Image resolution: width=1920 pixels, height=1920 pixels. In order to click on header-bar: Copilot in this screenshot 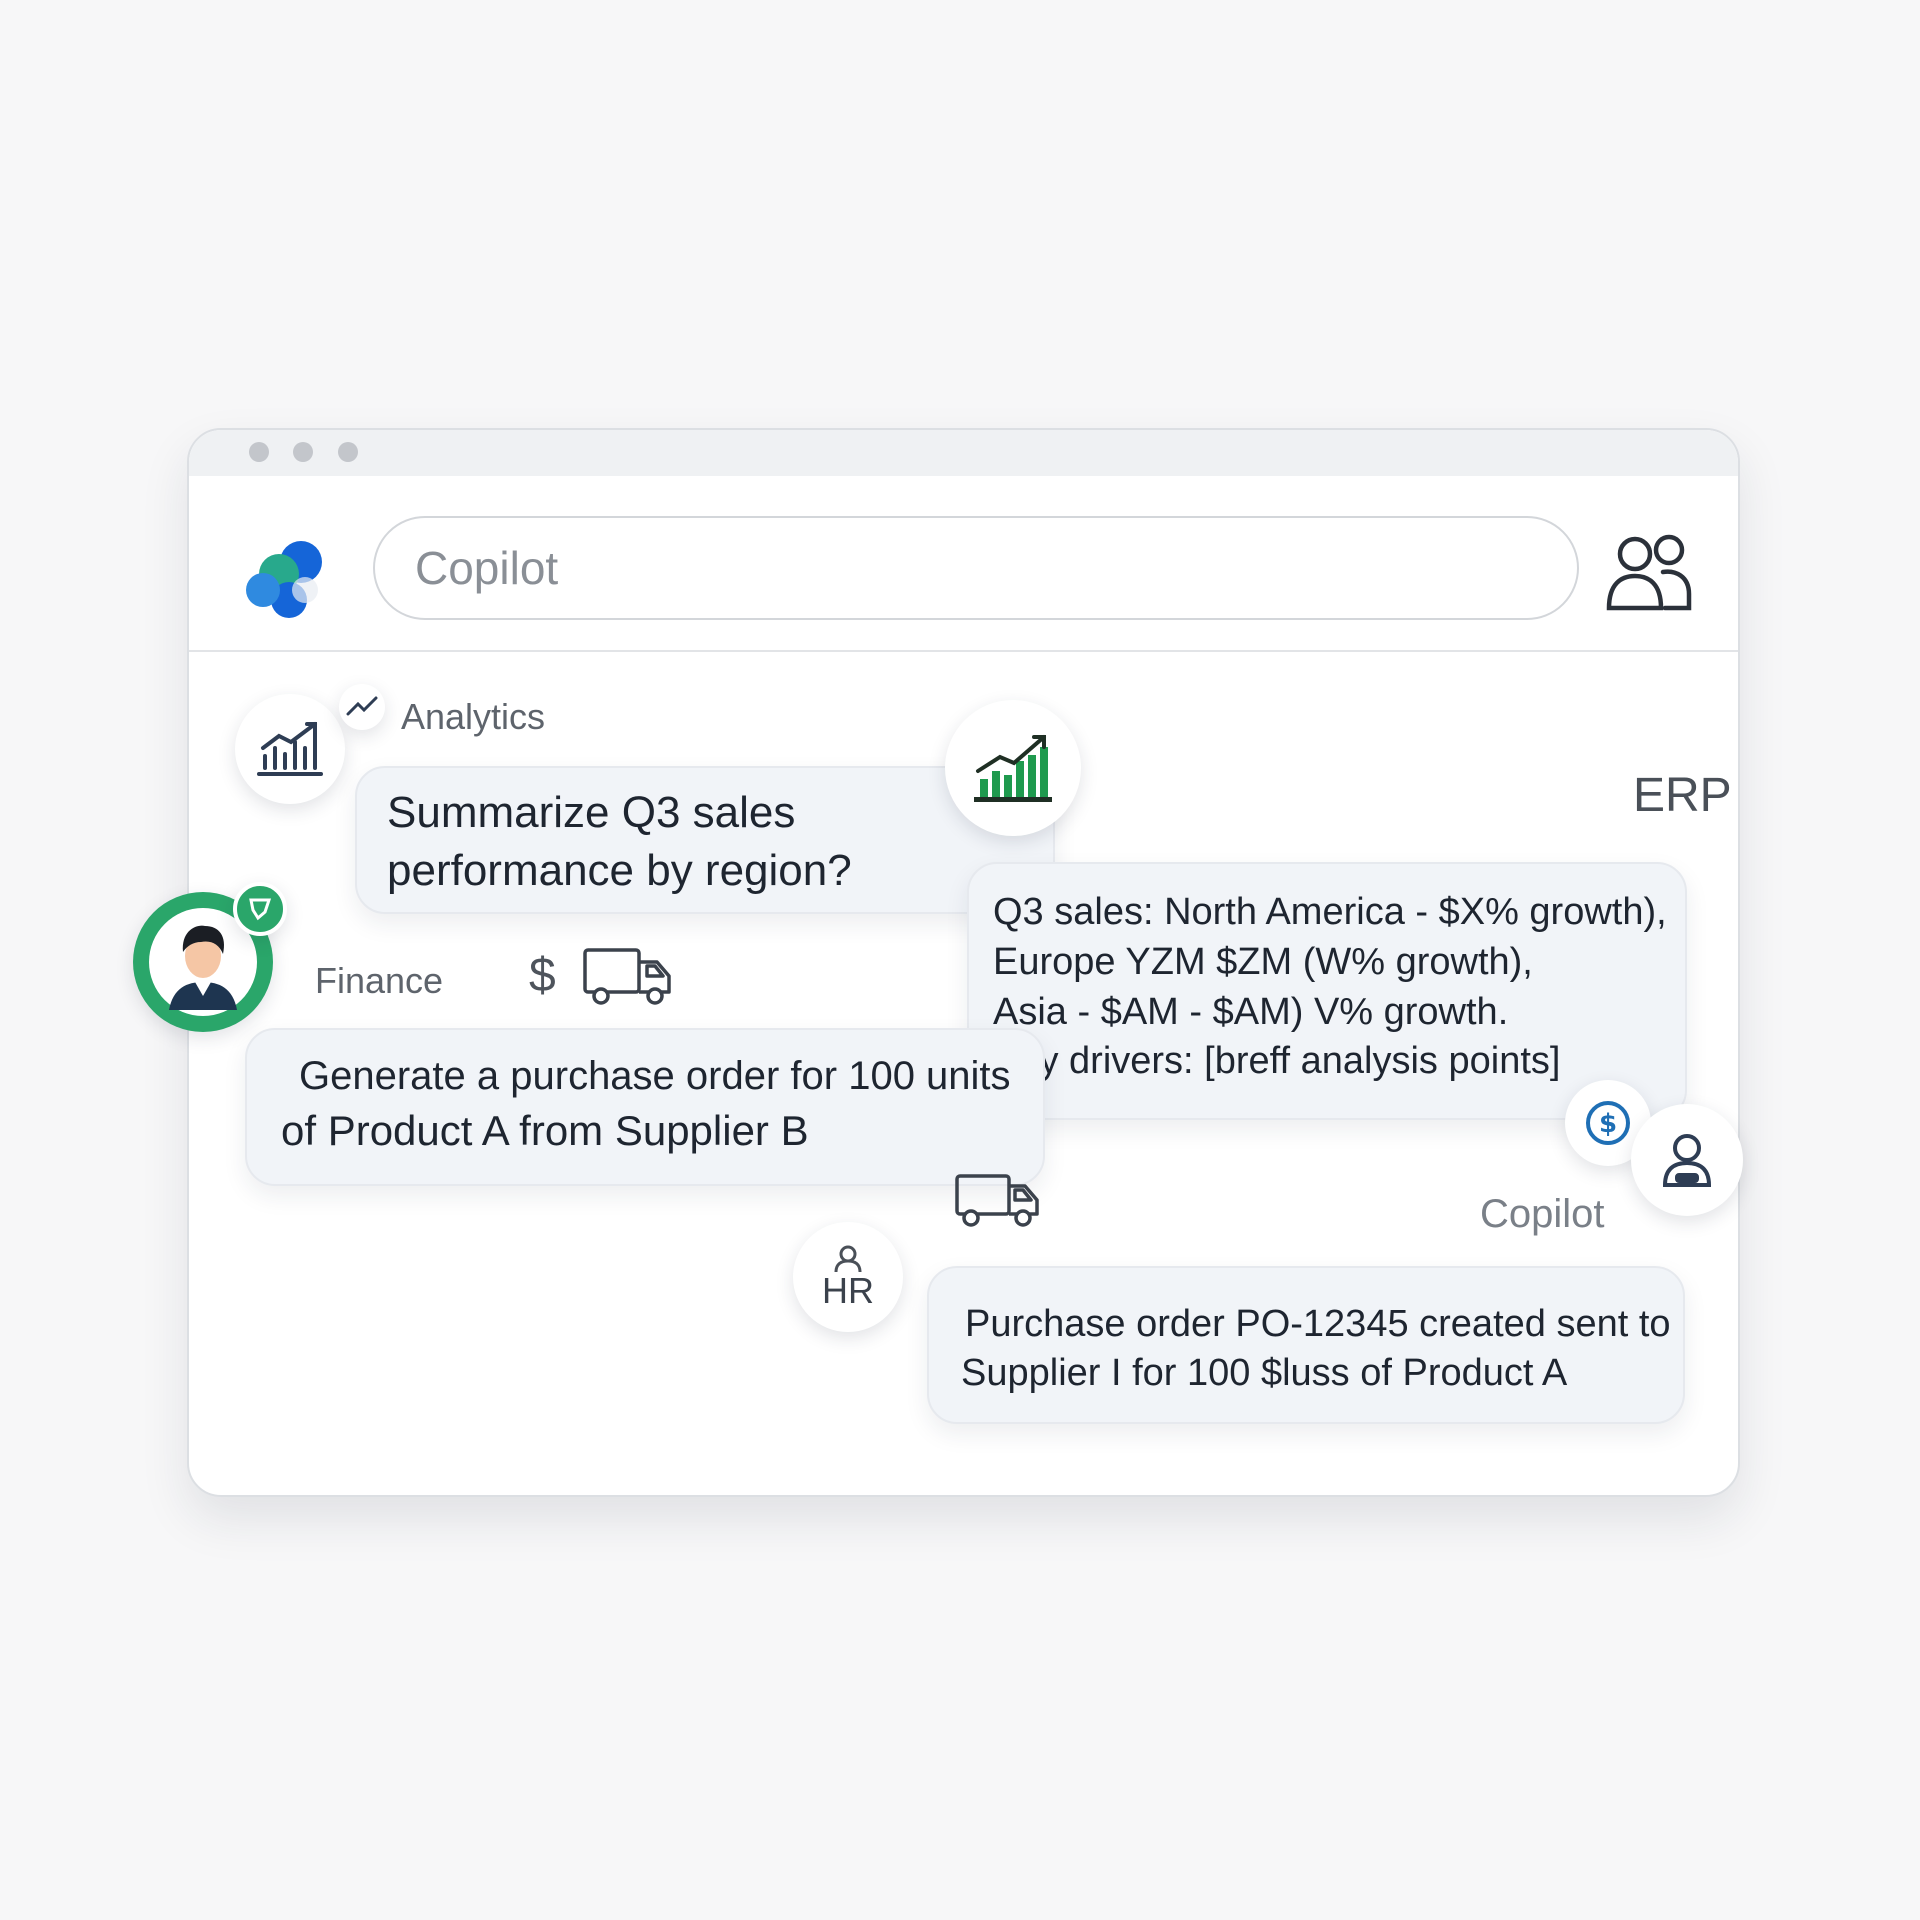, I will do `click(963, 564)`.